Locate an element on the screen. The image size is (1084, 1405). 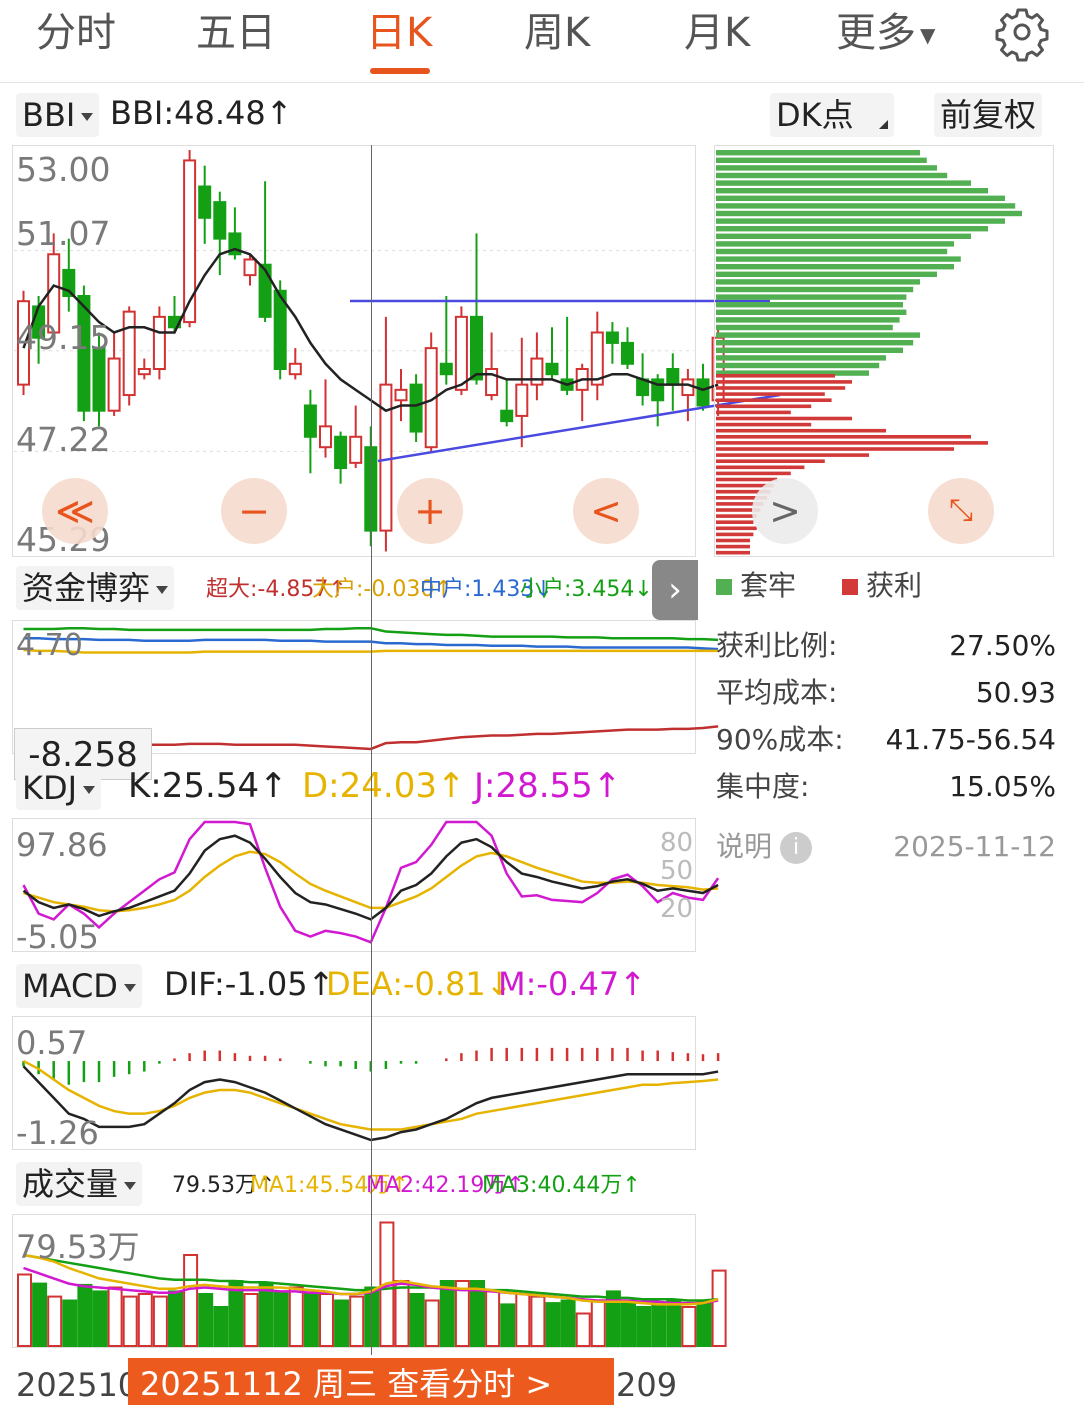
volume-chart is located at coordinates (372, 1284).